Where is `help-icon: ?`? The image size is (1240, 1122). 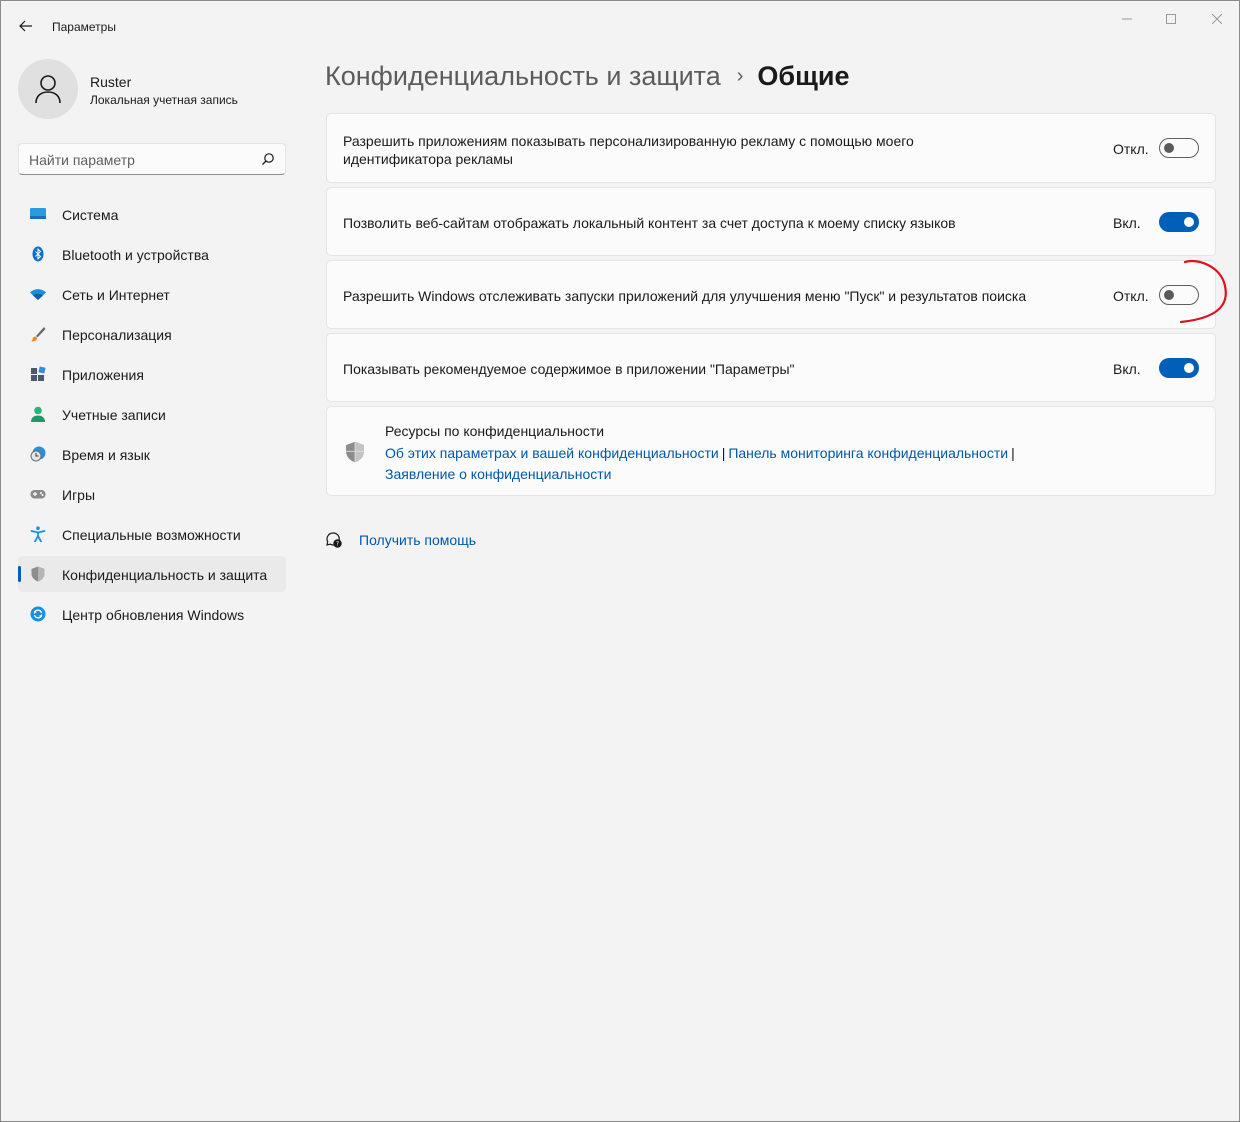
help-icon: ? is located at coordinates (334, 540).